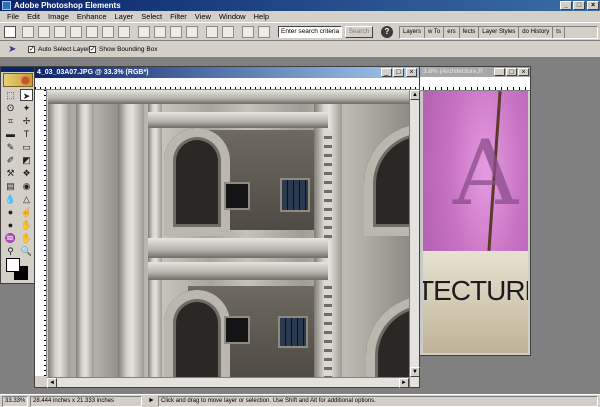 The width and height of the screenshot is (600, 407). I want to click on blur-tool-icon: 💧, so click(10, 199).